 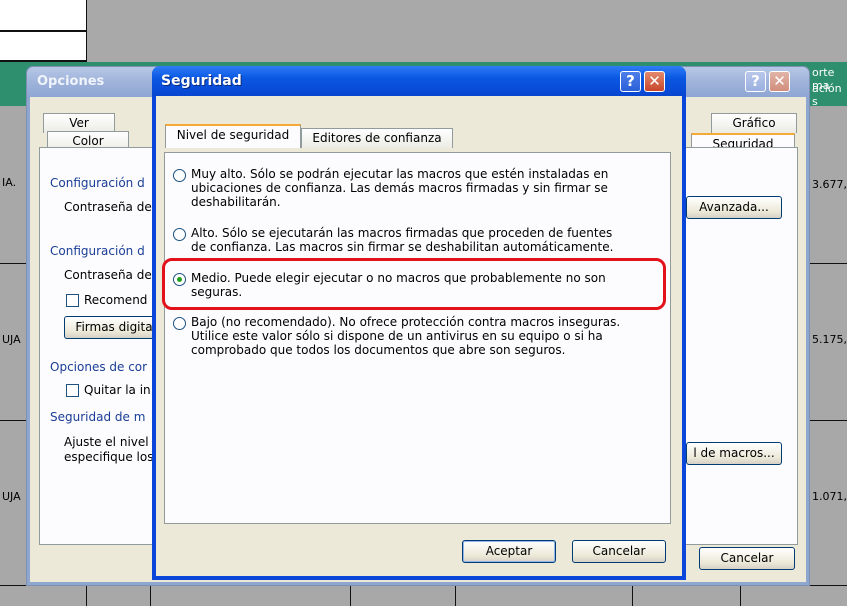 I want to click on sheet-value: 1.071,, so click(x=829, y=496).